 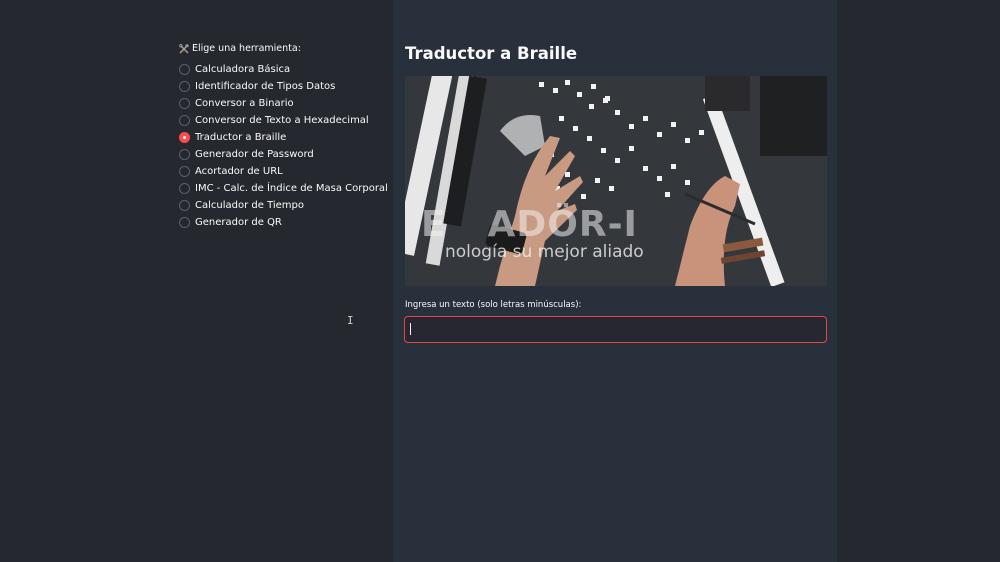 What do you see at coordinates (239, 171) in the screenshot?
I see `radio-option-label: Acortador de URL` at bounding box center [239, 171].